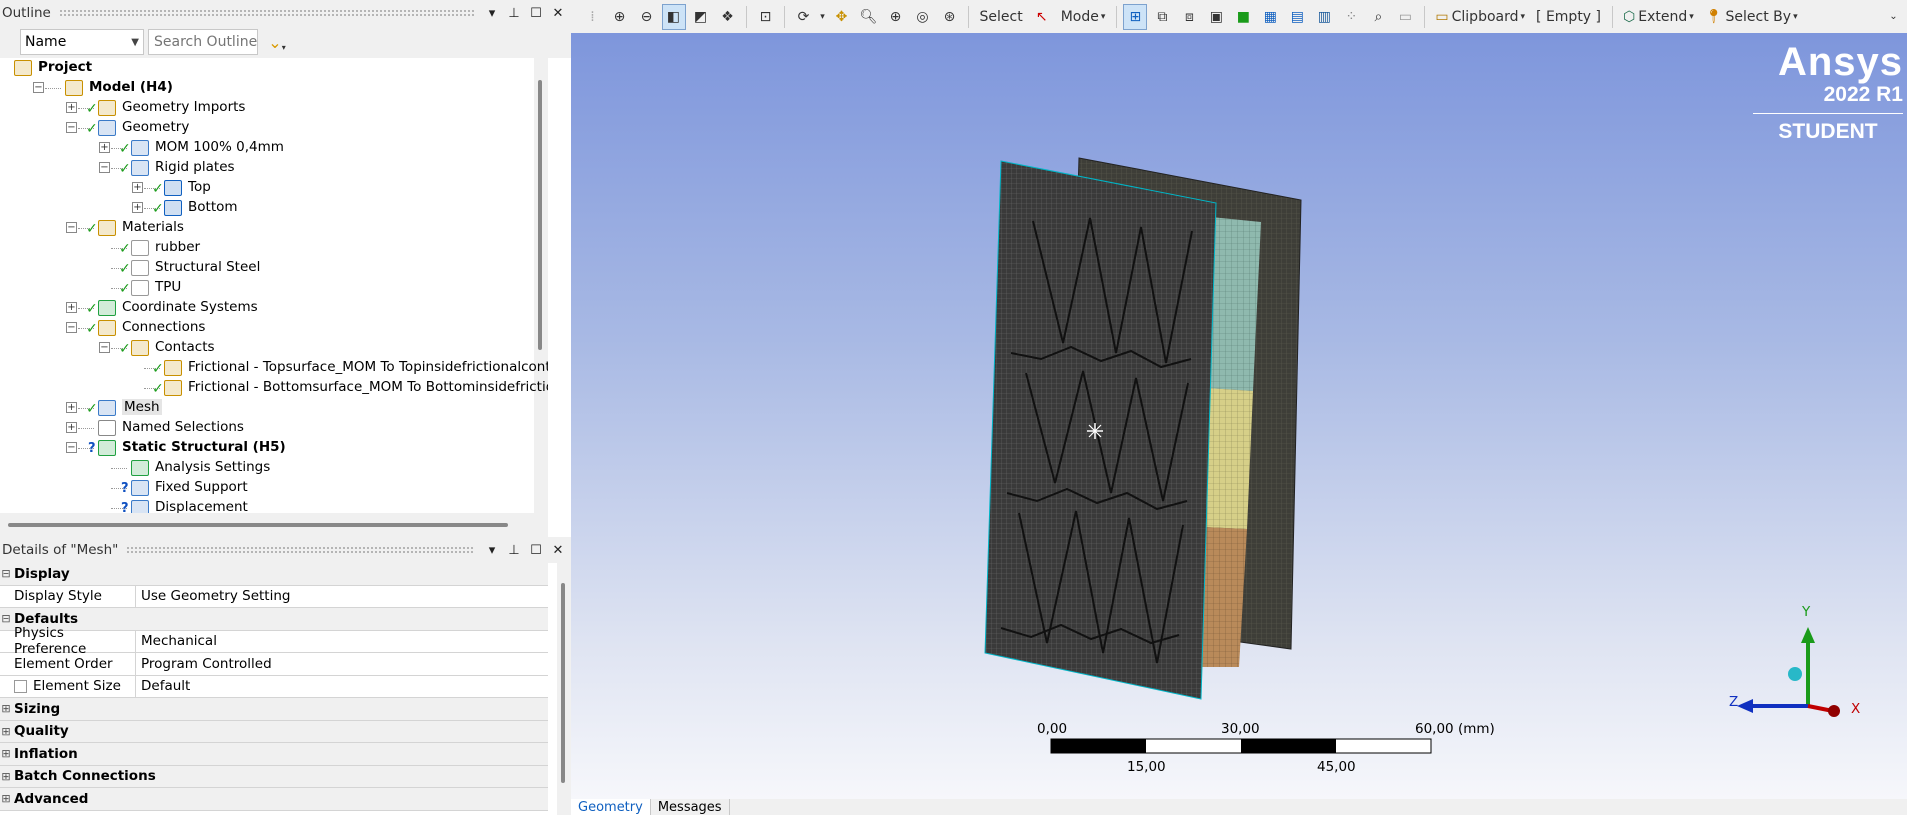  What do you see at coordinates (1162, 17) in the screenshot?
I see `edge-select-icon: ⧉` at bounding box center [1162, 17].